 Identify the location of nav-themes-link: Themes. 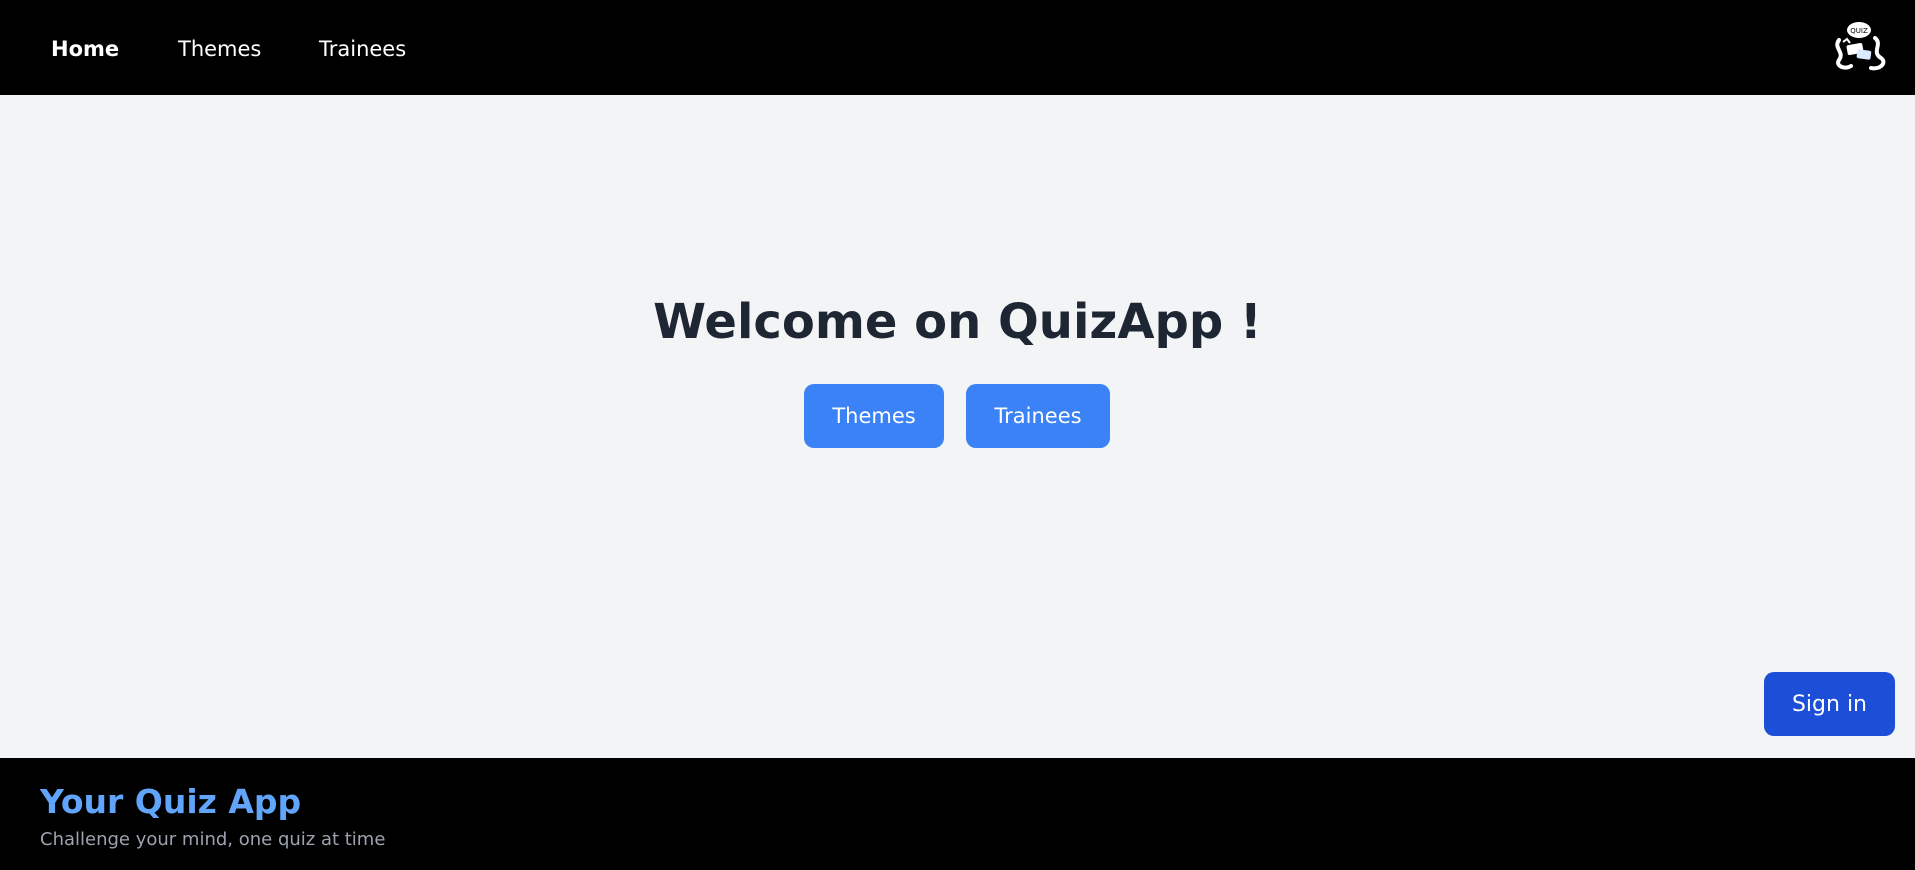
(219, 49).